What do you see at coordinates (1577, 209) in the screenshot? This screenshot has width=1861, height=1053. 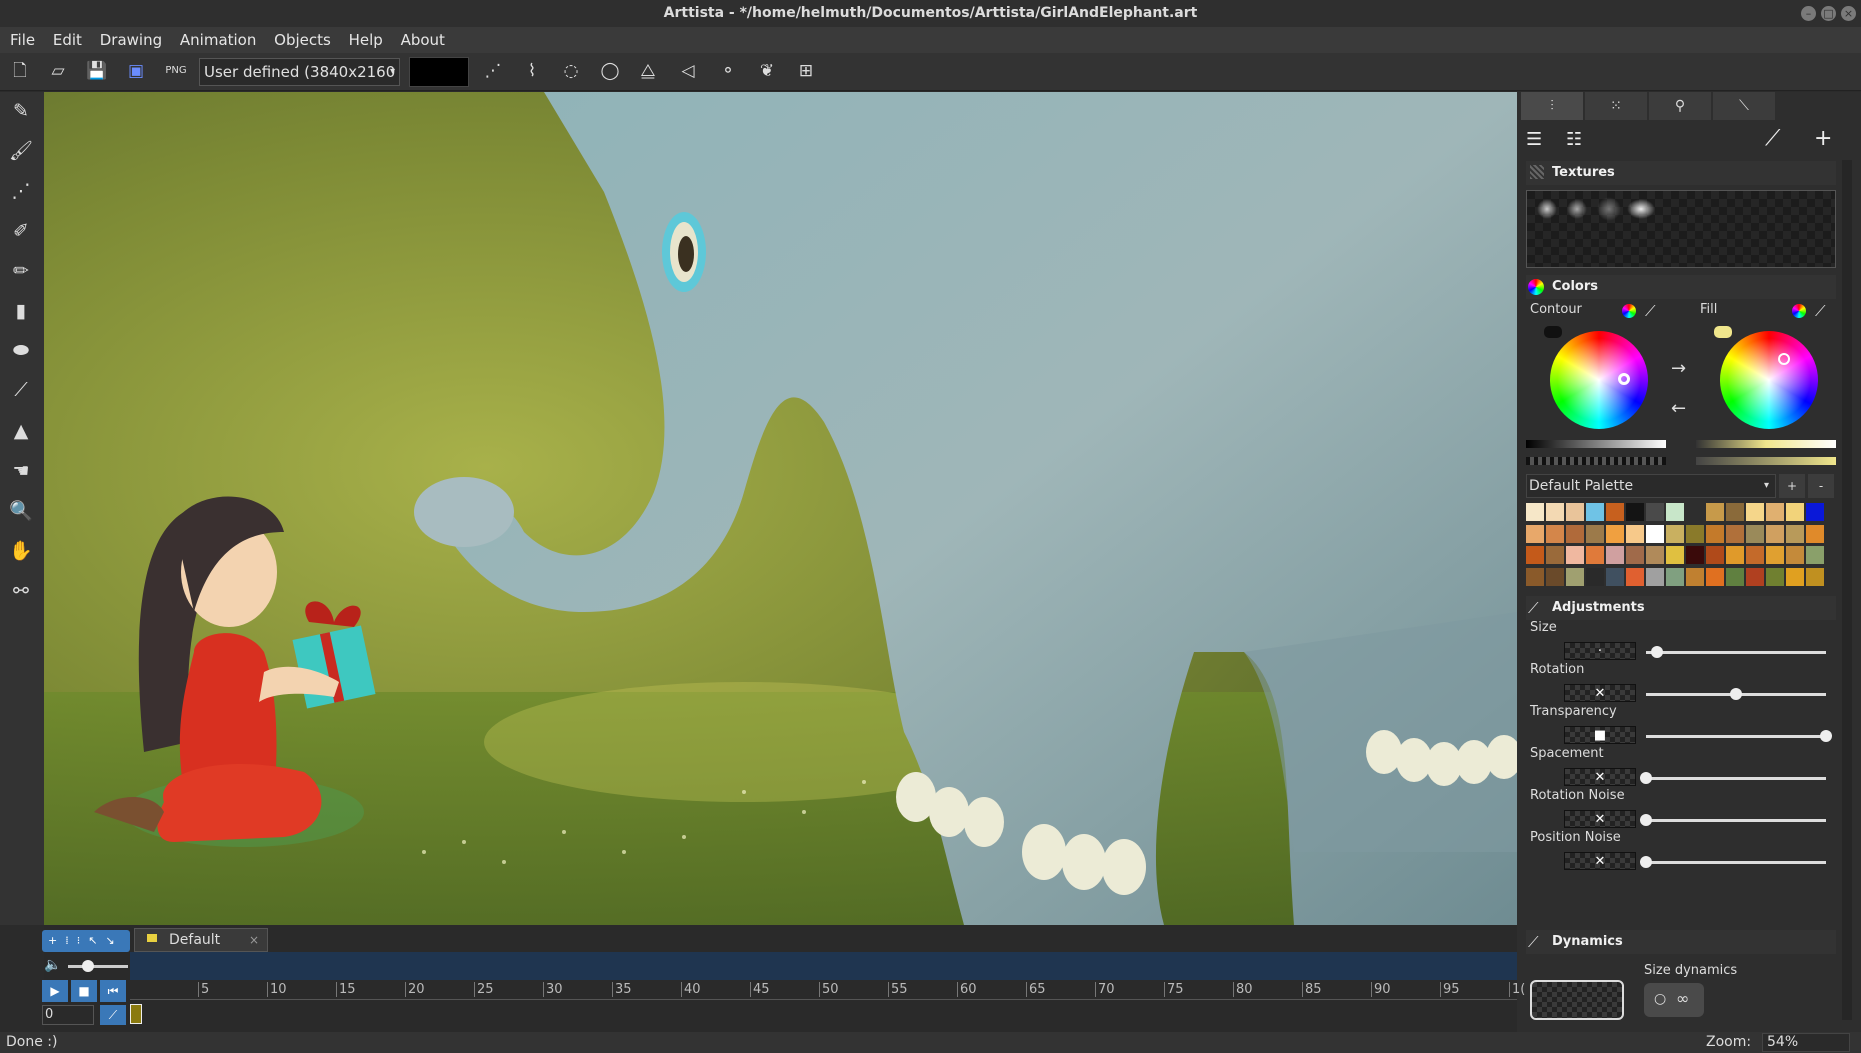 I see `texture-grain-icon` at bounding box center [1577, 209].